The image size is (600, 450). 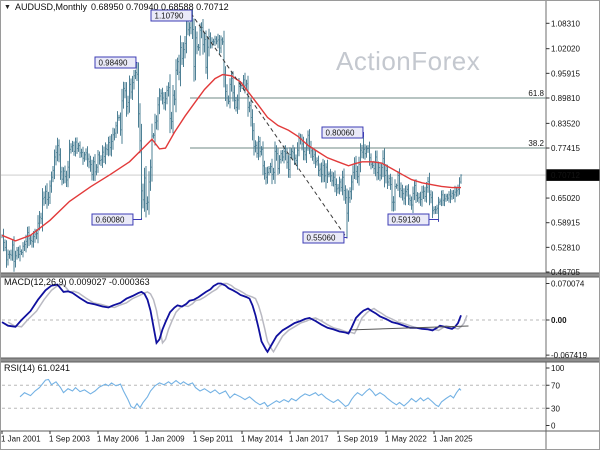 I want to click on x-axis-tick: 1 May 2006, so click(x=118, y=439).